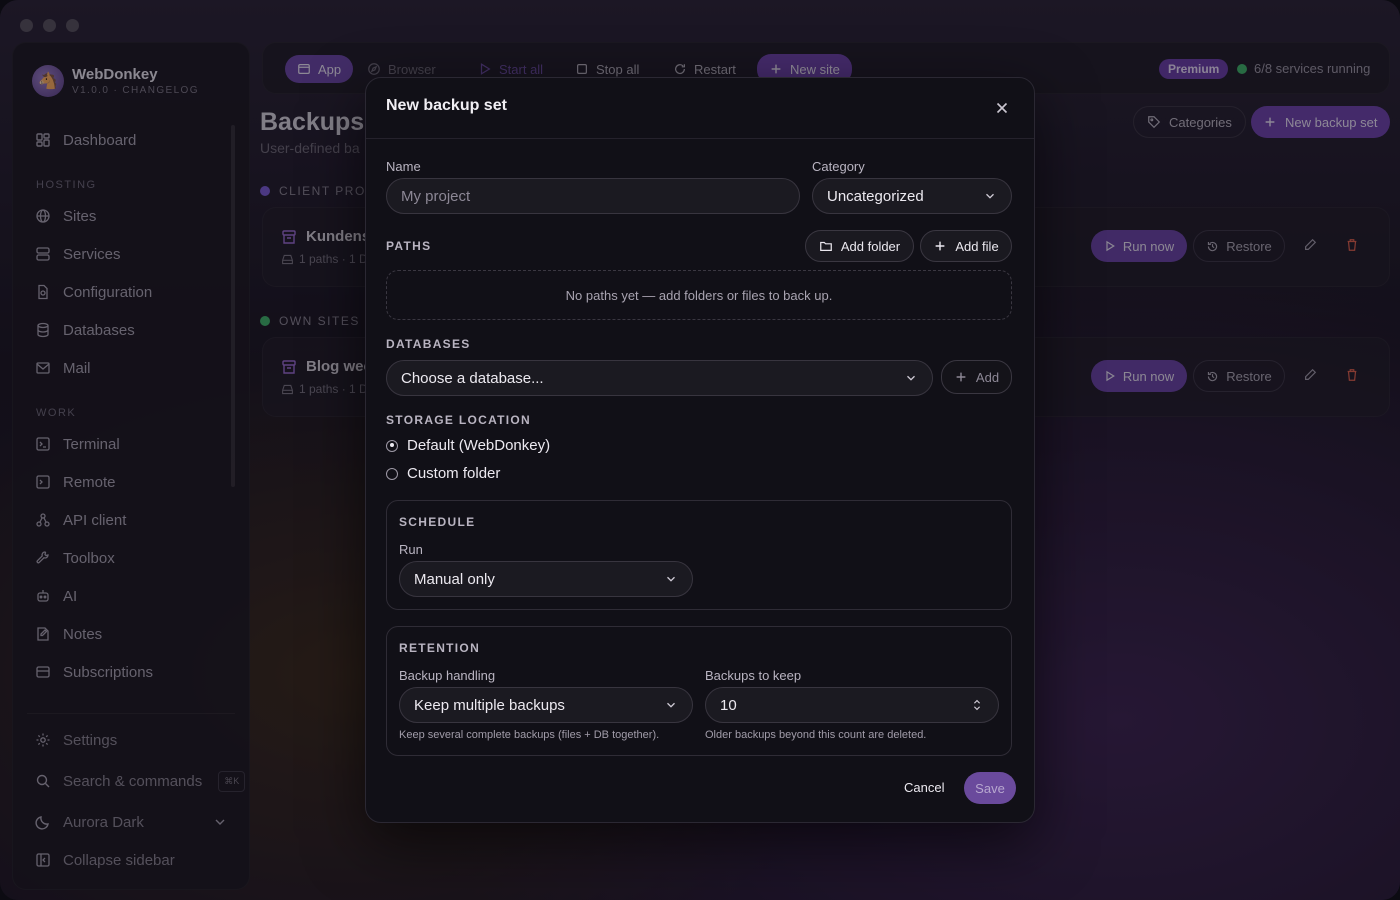 The height and width of the screenshot is (900, 1400). Describe the element at coordinates (990, 788) in the screenshot. I see `save-button: Save` at that location.